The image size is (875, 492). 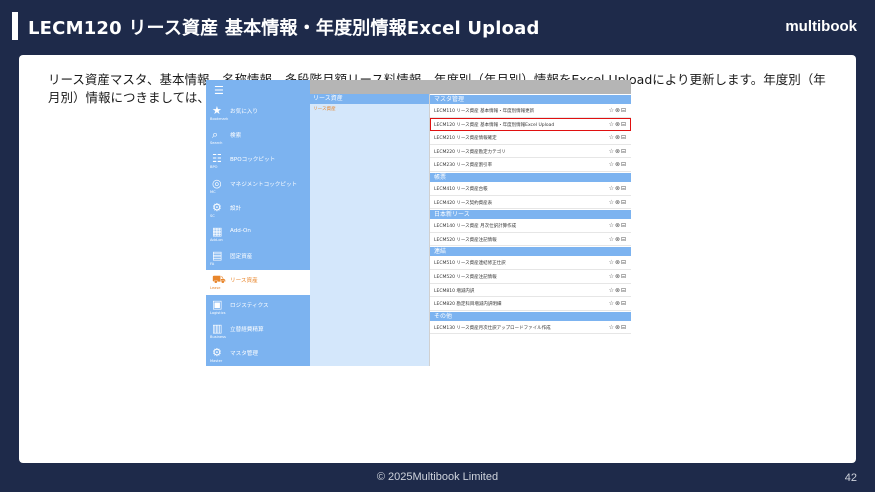 I want to click on program-link: LECM420 リース契約資産表, so click(x=463, y=203).